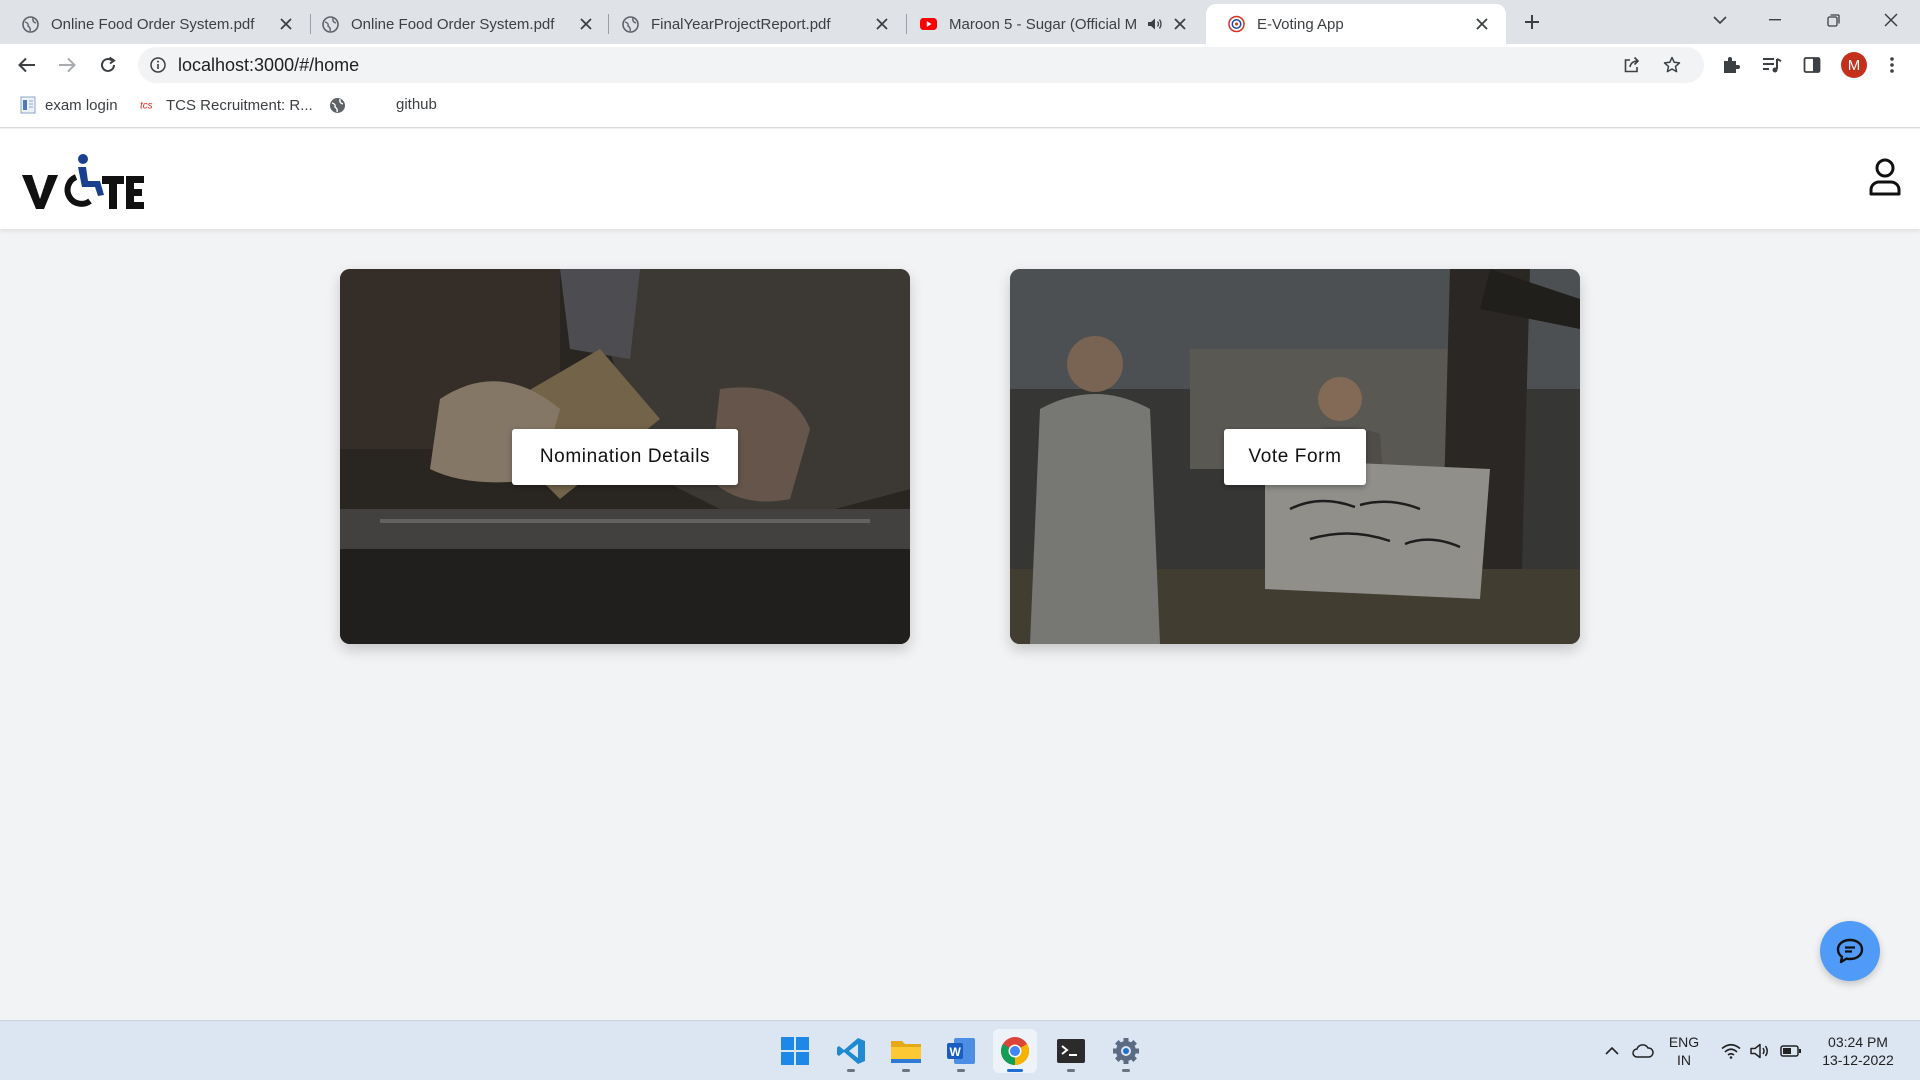 The image size is (1920, 1080). I want to click on reload-button, so click(108, 65).